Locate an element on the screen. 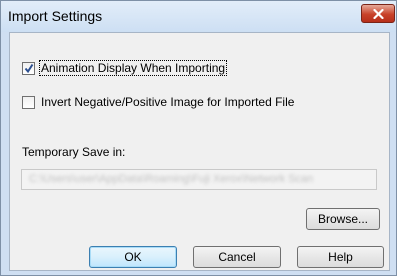  cancel-button: Cancel is located at coordinates (237, 257).